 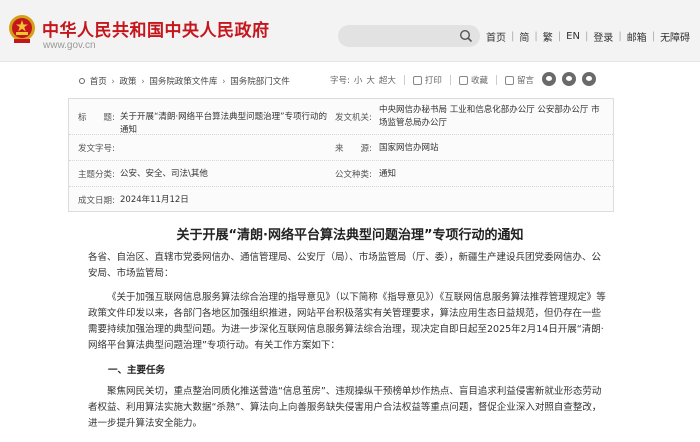 What do you see at coordinates (98, 82) in the screenshot?
I see `breadcrumb-home: 首页` at bounding box center [98, 82].